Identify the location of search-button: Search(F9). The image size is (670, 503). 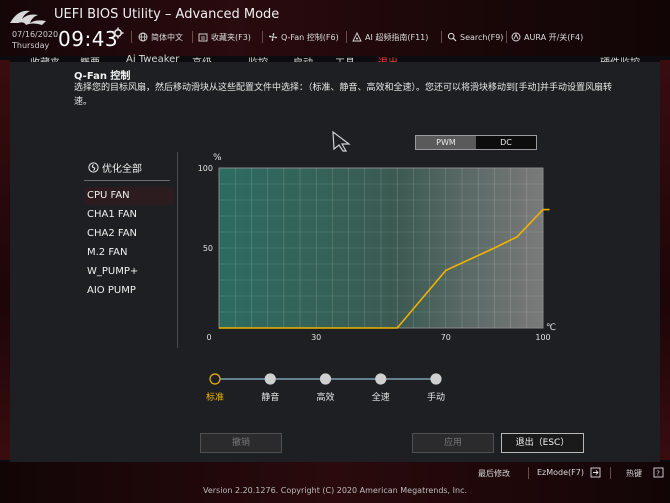
(475, 37).